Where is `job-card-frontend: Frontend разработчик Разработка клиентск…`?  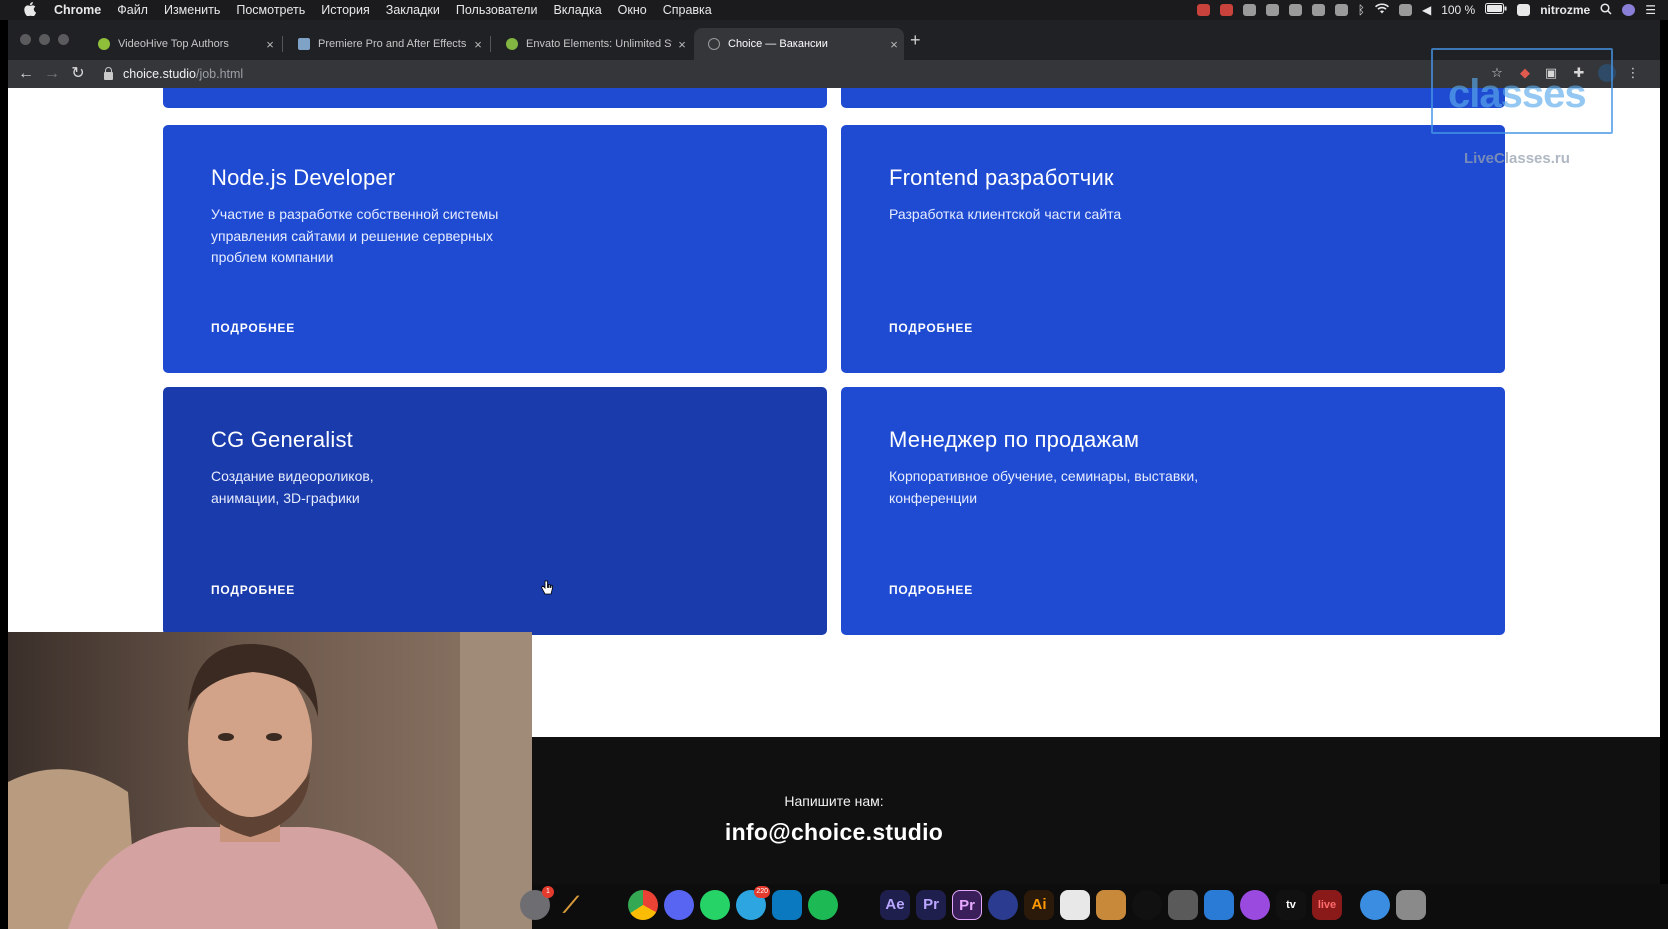 job-card-frontend: Frontend разработчик Разработка клиентск… is located at coordinates (1173, 249).